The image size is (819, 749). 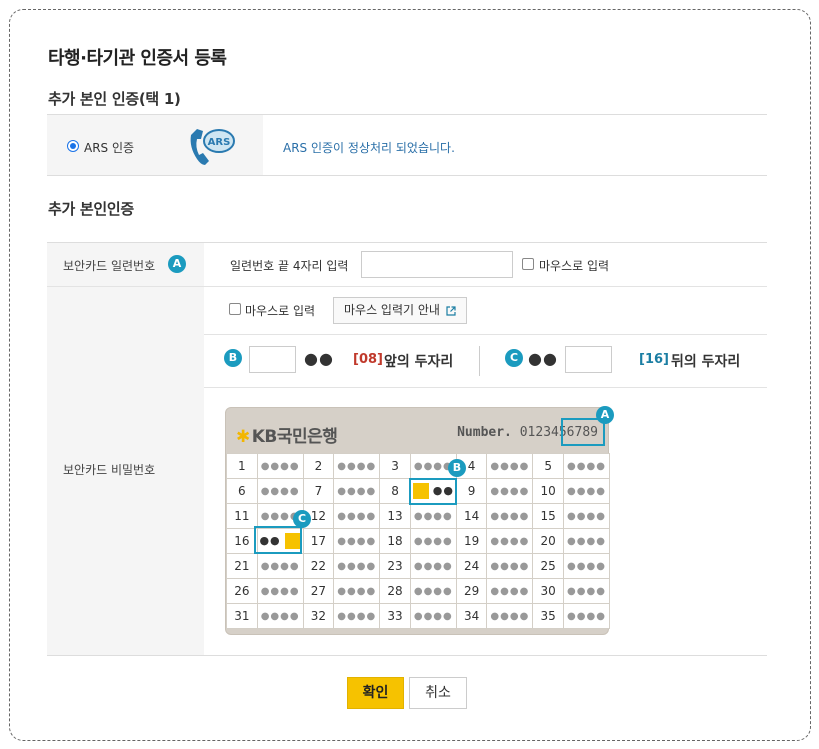 What do you see at coordinates (114, 99) in the screenshot?
I see `ars-section-heading: 추가 본인 인증(택 1)` at bounding box center [114, 99].